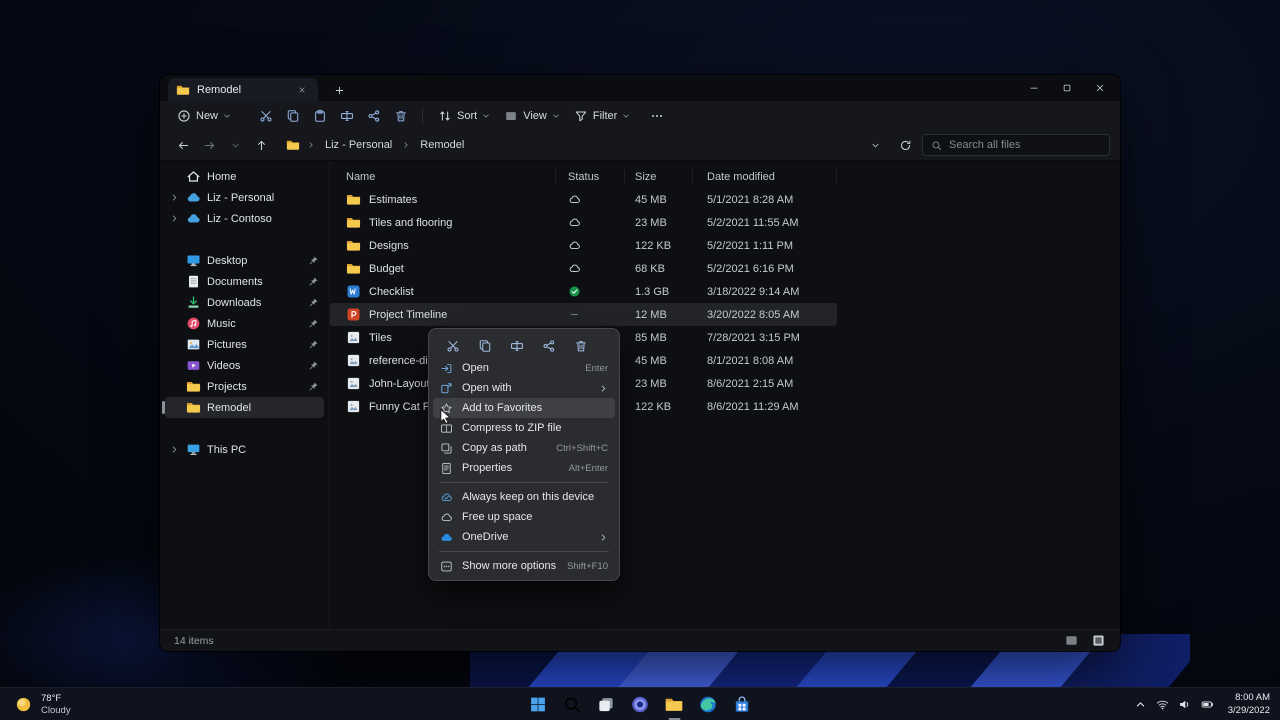 This screenshot has height=720, width=1280. Describe the element at coordinates (1033, 88) in the screenshot. I see `minimize-button` at that location.